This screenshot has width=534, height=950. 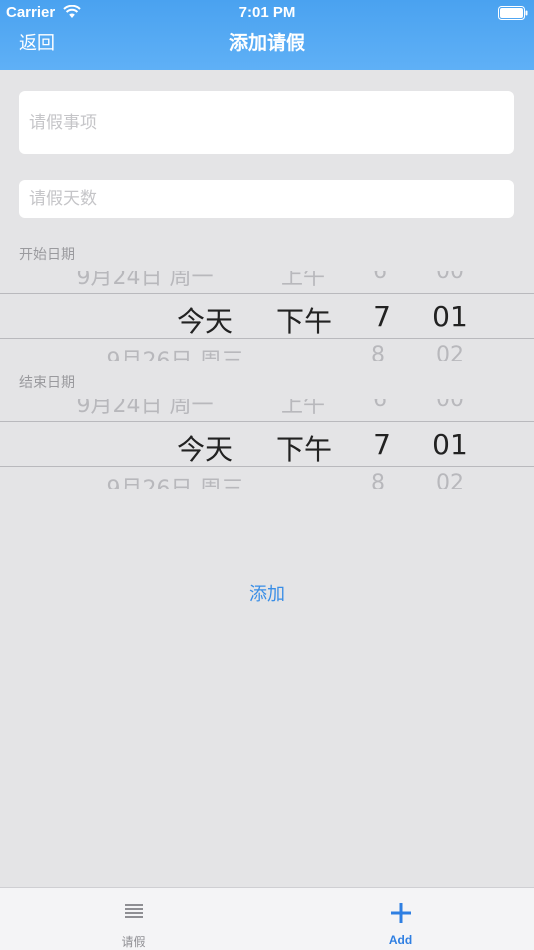 I want to click on page-title: 添加请假, so click(x=266, y=43).